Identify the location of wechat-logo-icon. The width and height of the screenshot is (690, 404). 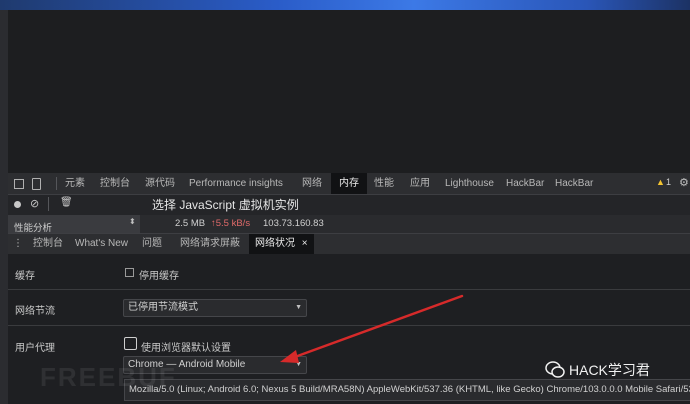
(555, 369).